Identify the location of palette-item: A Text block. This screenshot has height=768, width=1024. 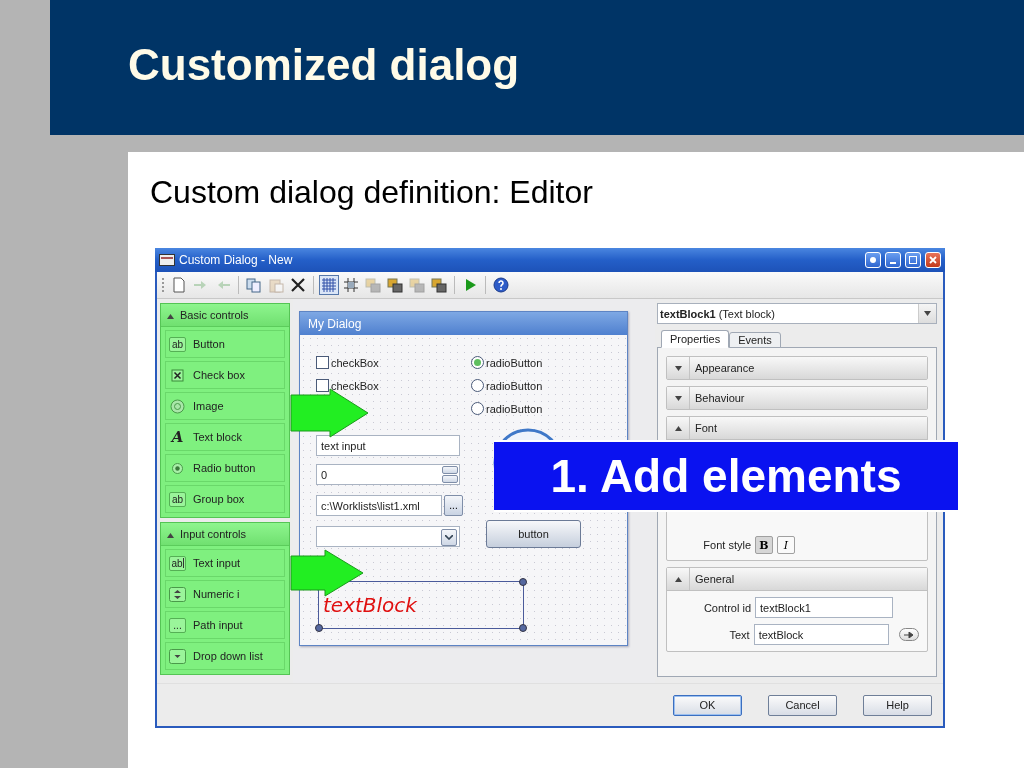
(225, 437).